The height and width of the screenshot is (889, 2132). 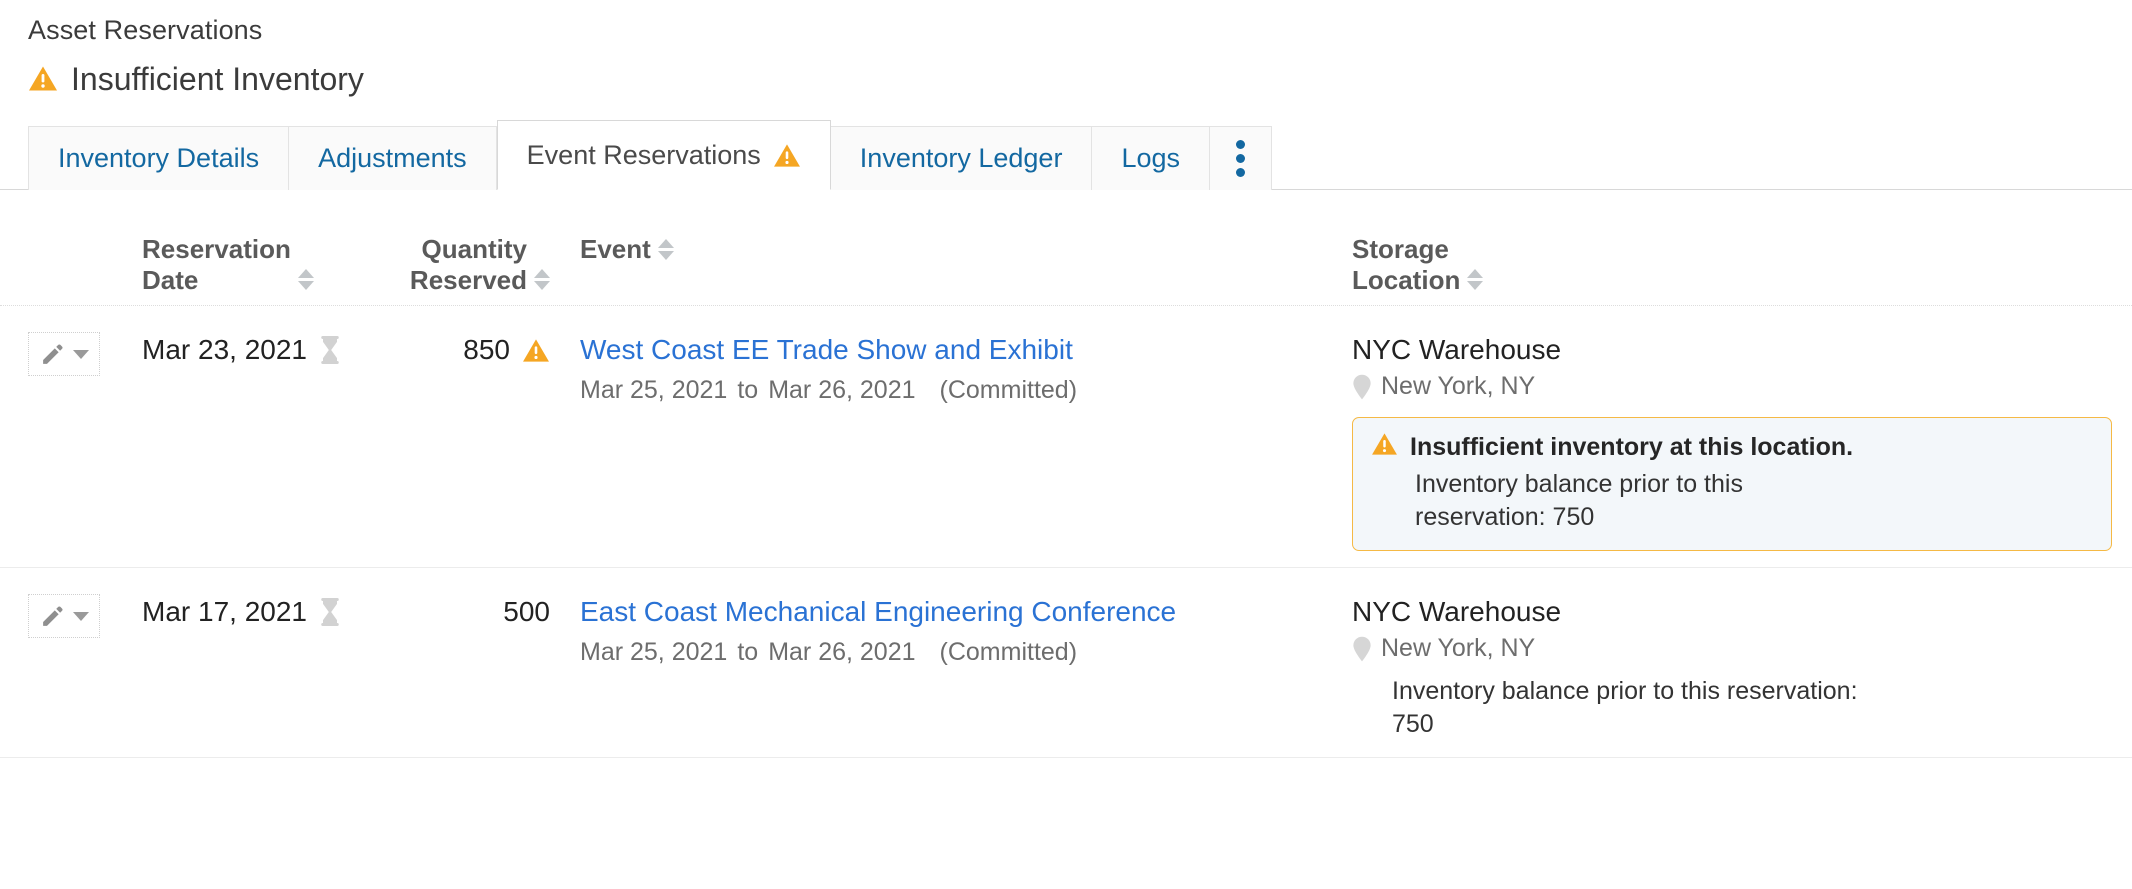 What do you see at coordinates (951, 350) in the screenshot?
I see `event-link: West Coast EE Trade Show and Exhibit` at bounding box center [951, 350].